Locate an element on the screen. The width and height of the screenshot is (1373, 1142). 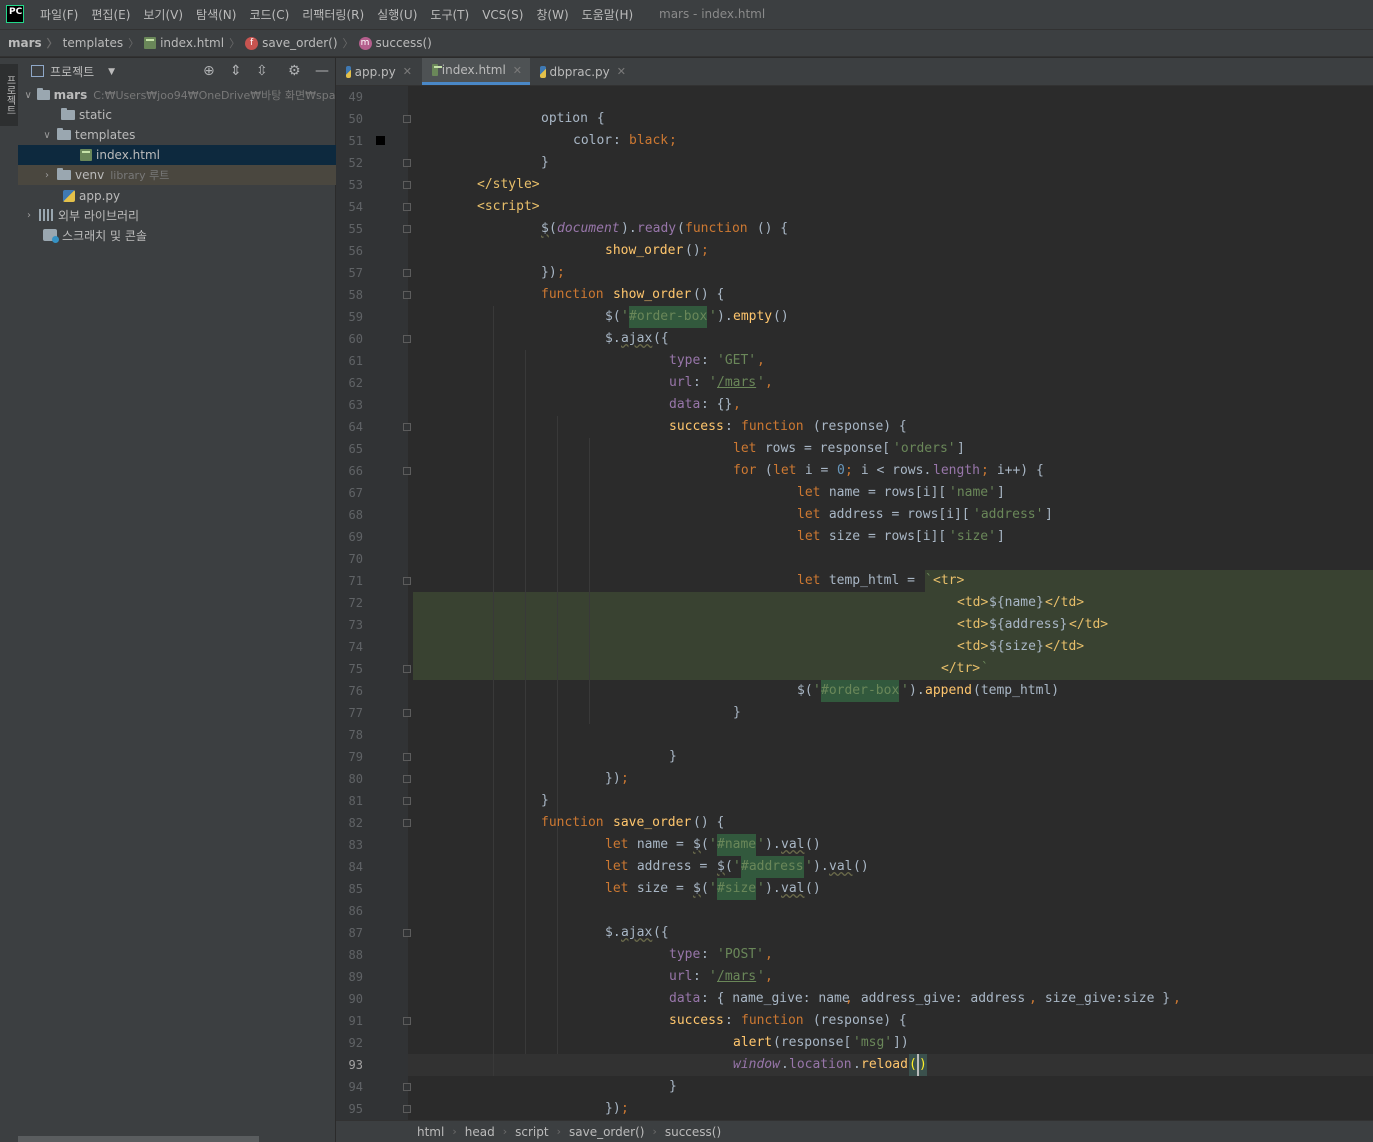
method-icon: m is located at coordinates (365, 43).